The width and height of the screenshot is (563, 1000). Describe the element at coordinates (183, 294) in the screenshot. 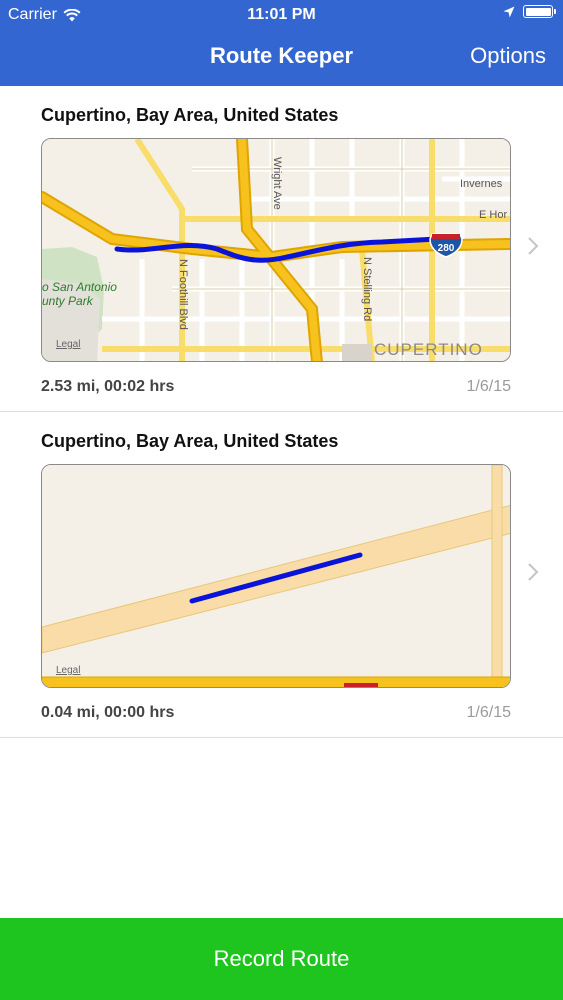

I see `street-label: N Foothill Blvd` at that location.